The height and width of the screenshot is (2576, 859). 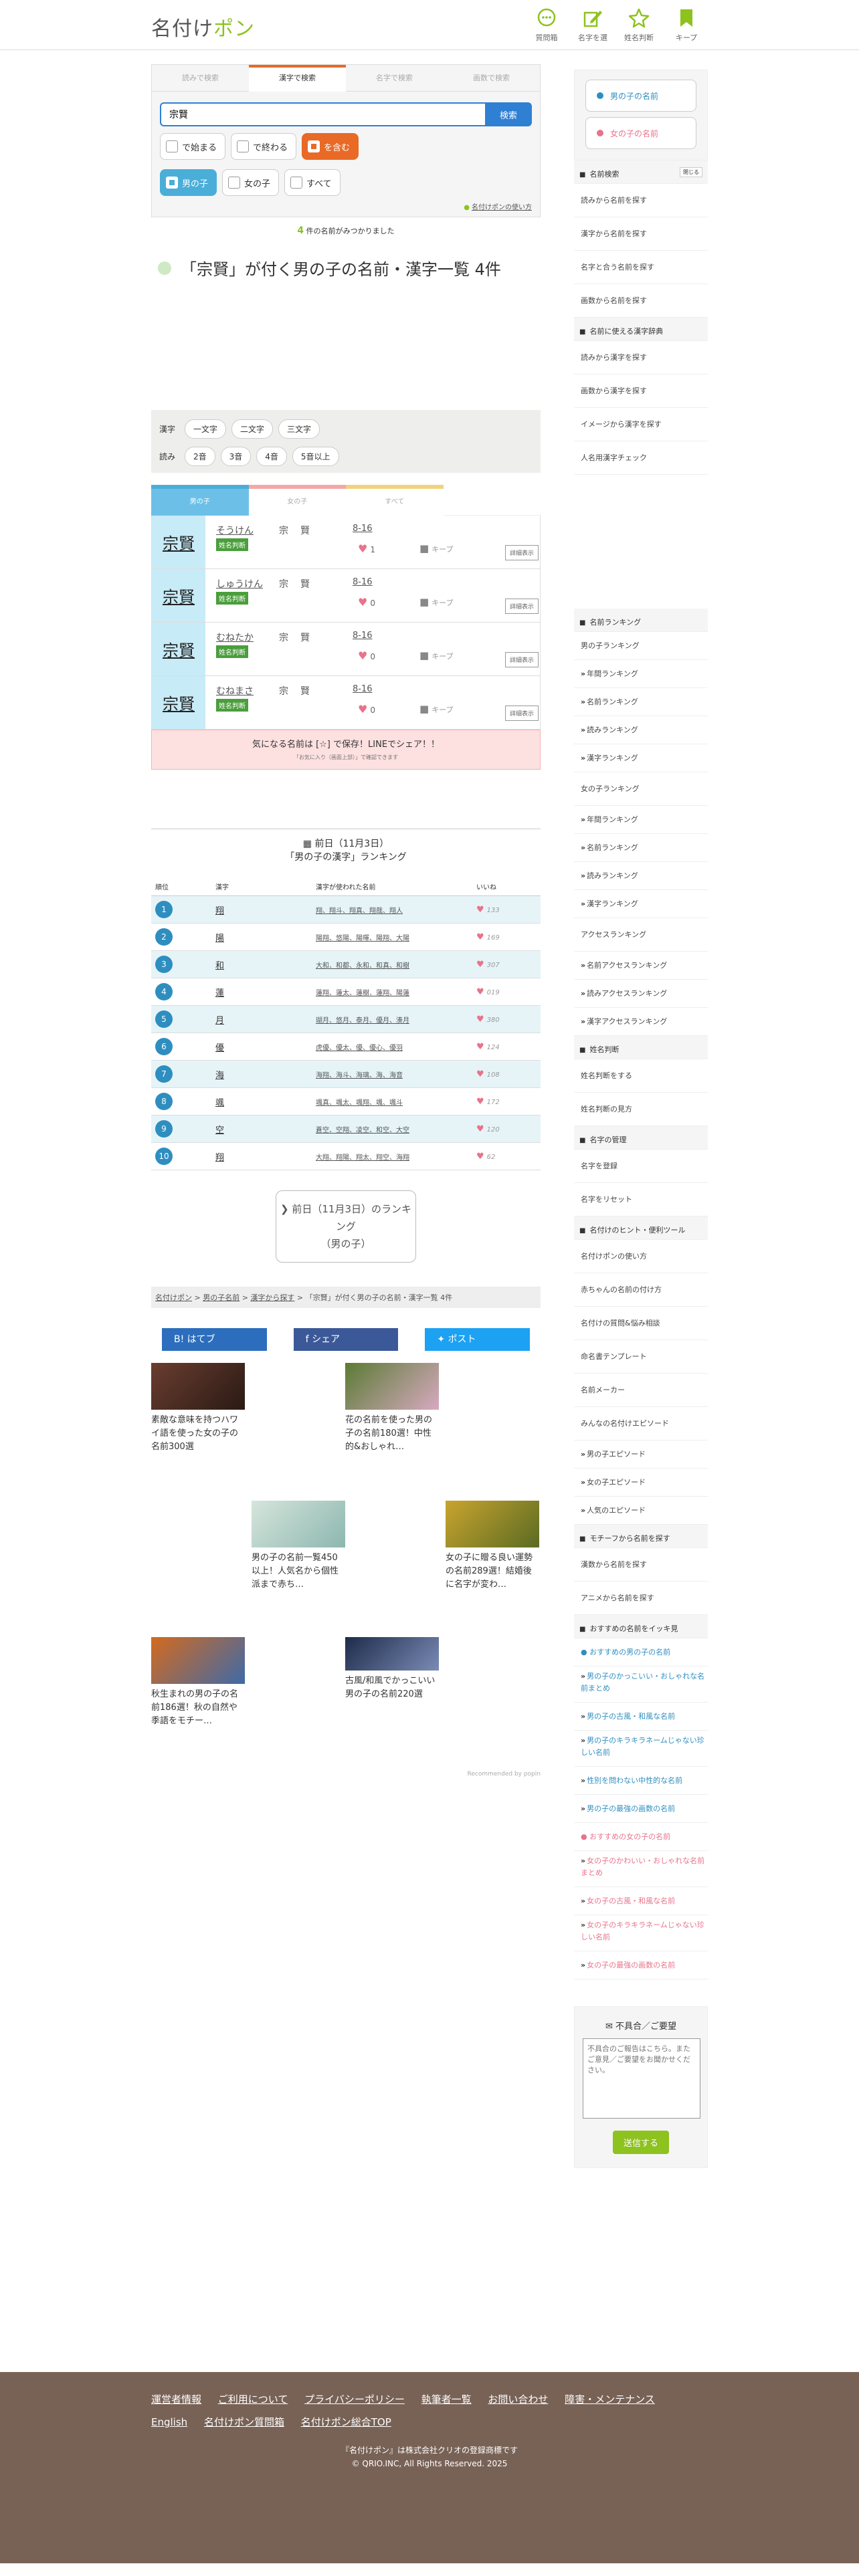 What do you see at coordinates (641, 1109) in the screenshot?
I see `sidebar-link: 姓名判断の見方` at bounding box center [641, 1109].